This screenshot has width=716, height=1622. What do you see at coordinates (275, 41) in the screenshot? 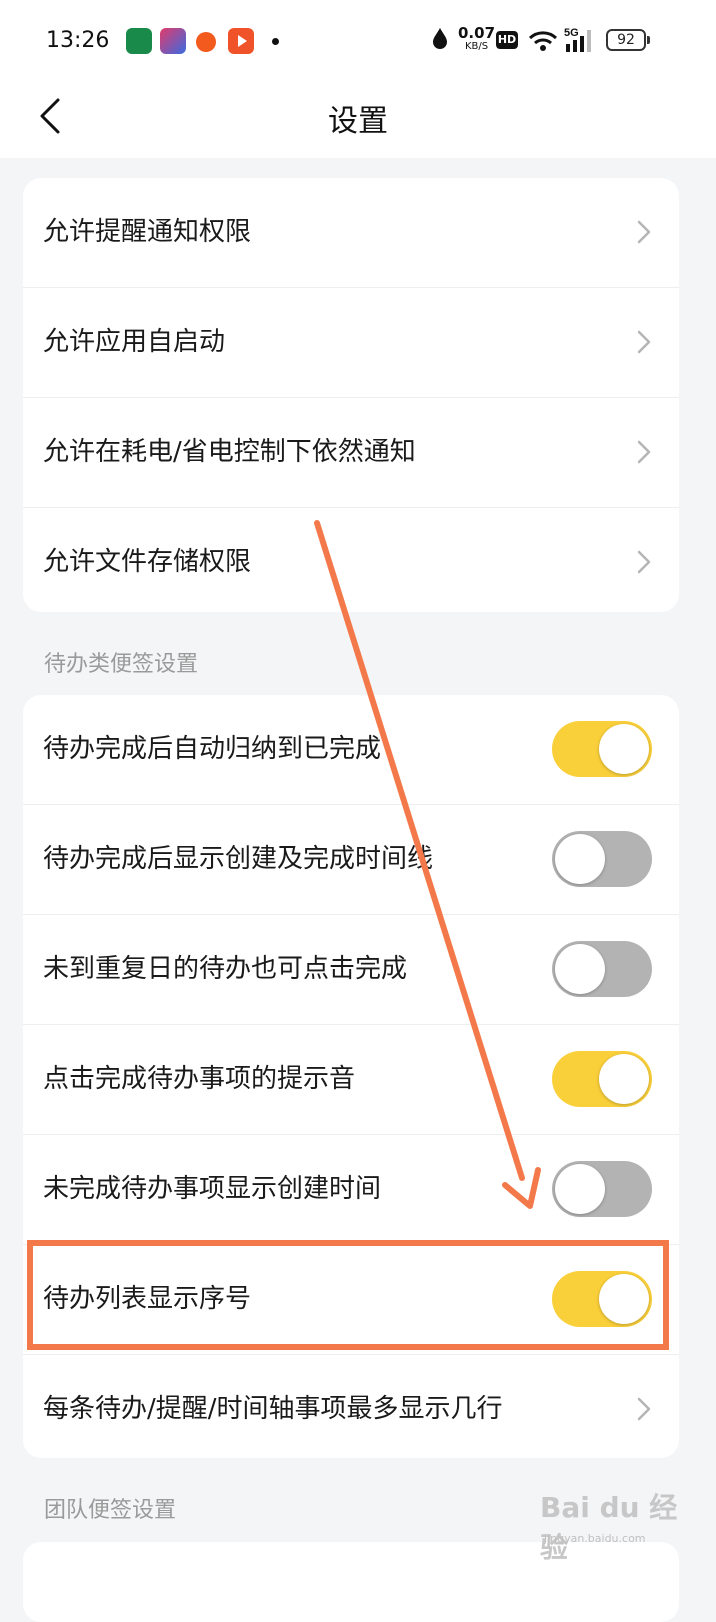
I see `notification-dot-icon` at bounding box center [275, 41].